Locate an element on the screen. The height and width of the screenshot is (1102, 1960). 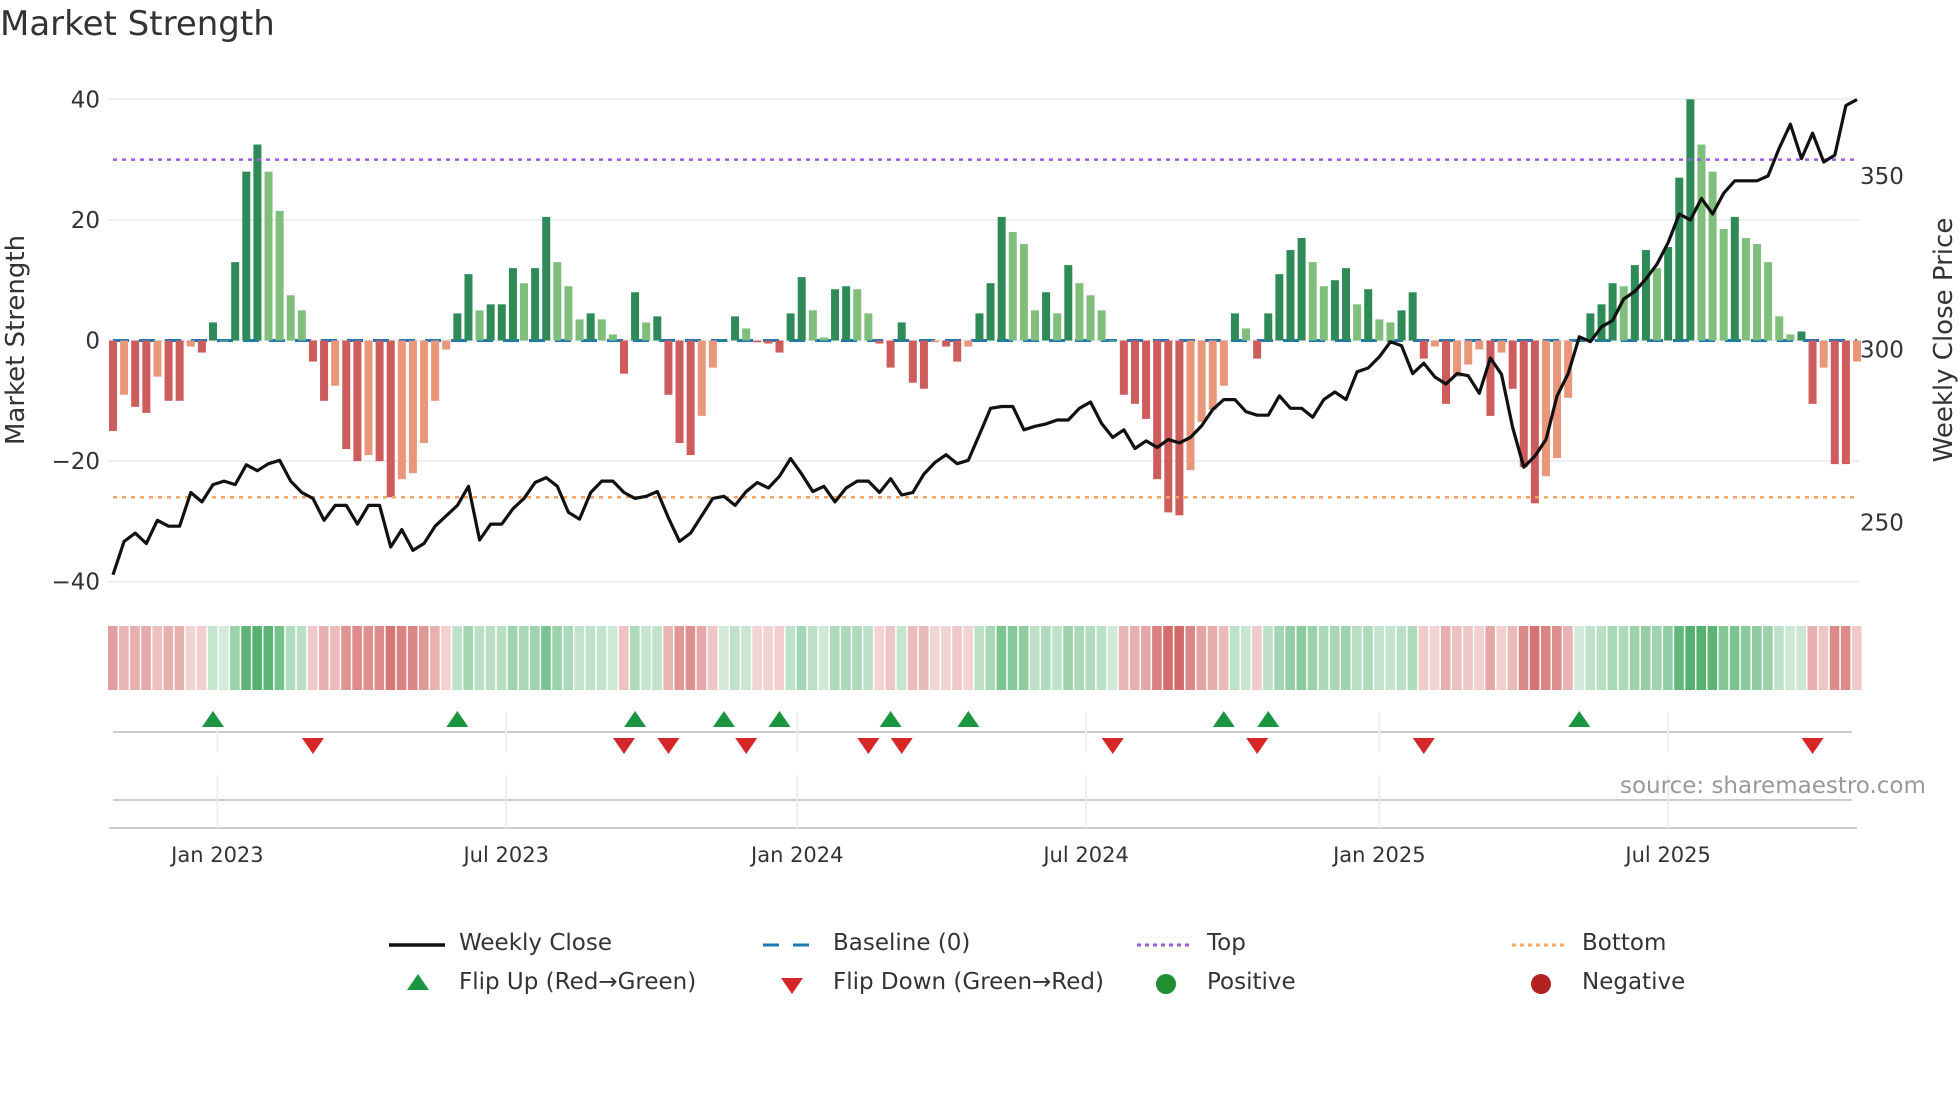
legend-triangle-down-icon is located at coordinates (792, 986).